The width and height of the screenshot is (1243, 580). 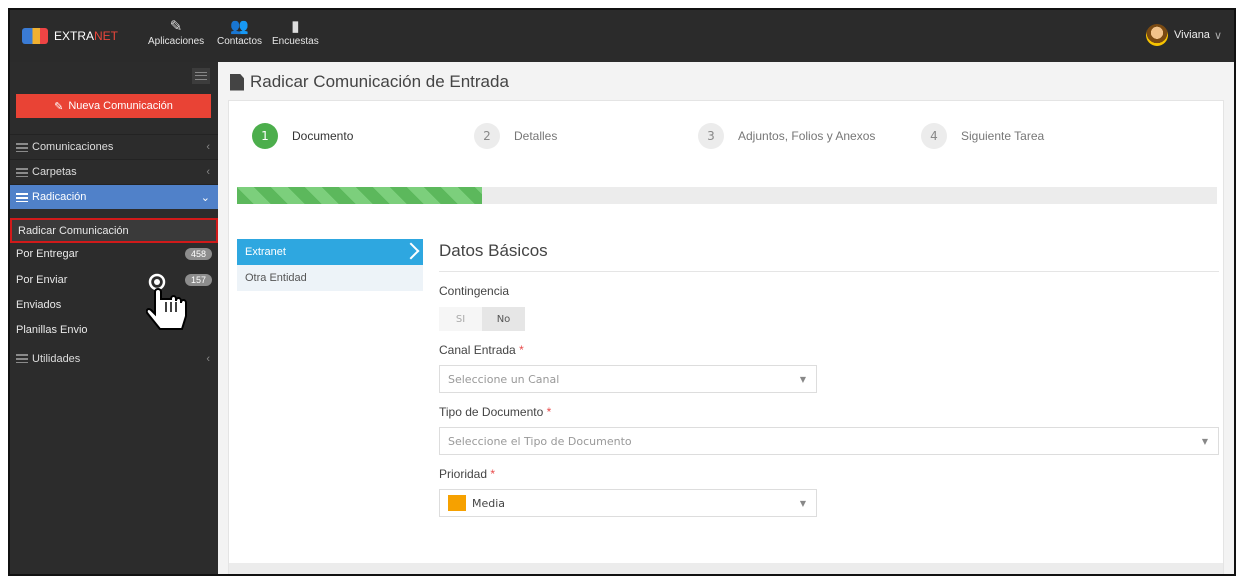 I want to click on entity-tabs: Extranet Otra Entidad, so click(x=330, y=265).